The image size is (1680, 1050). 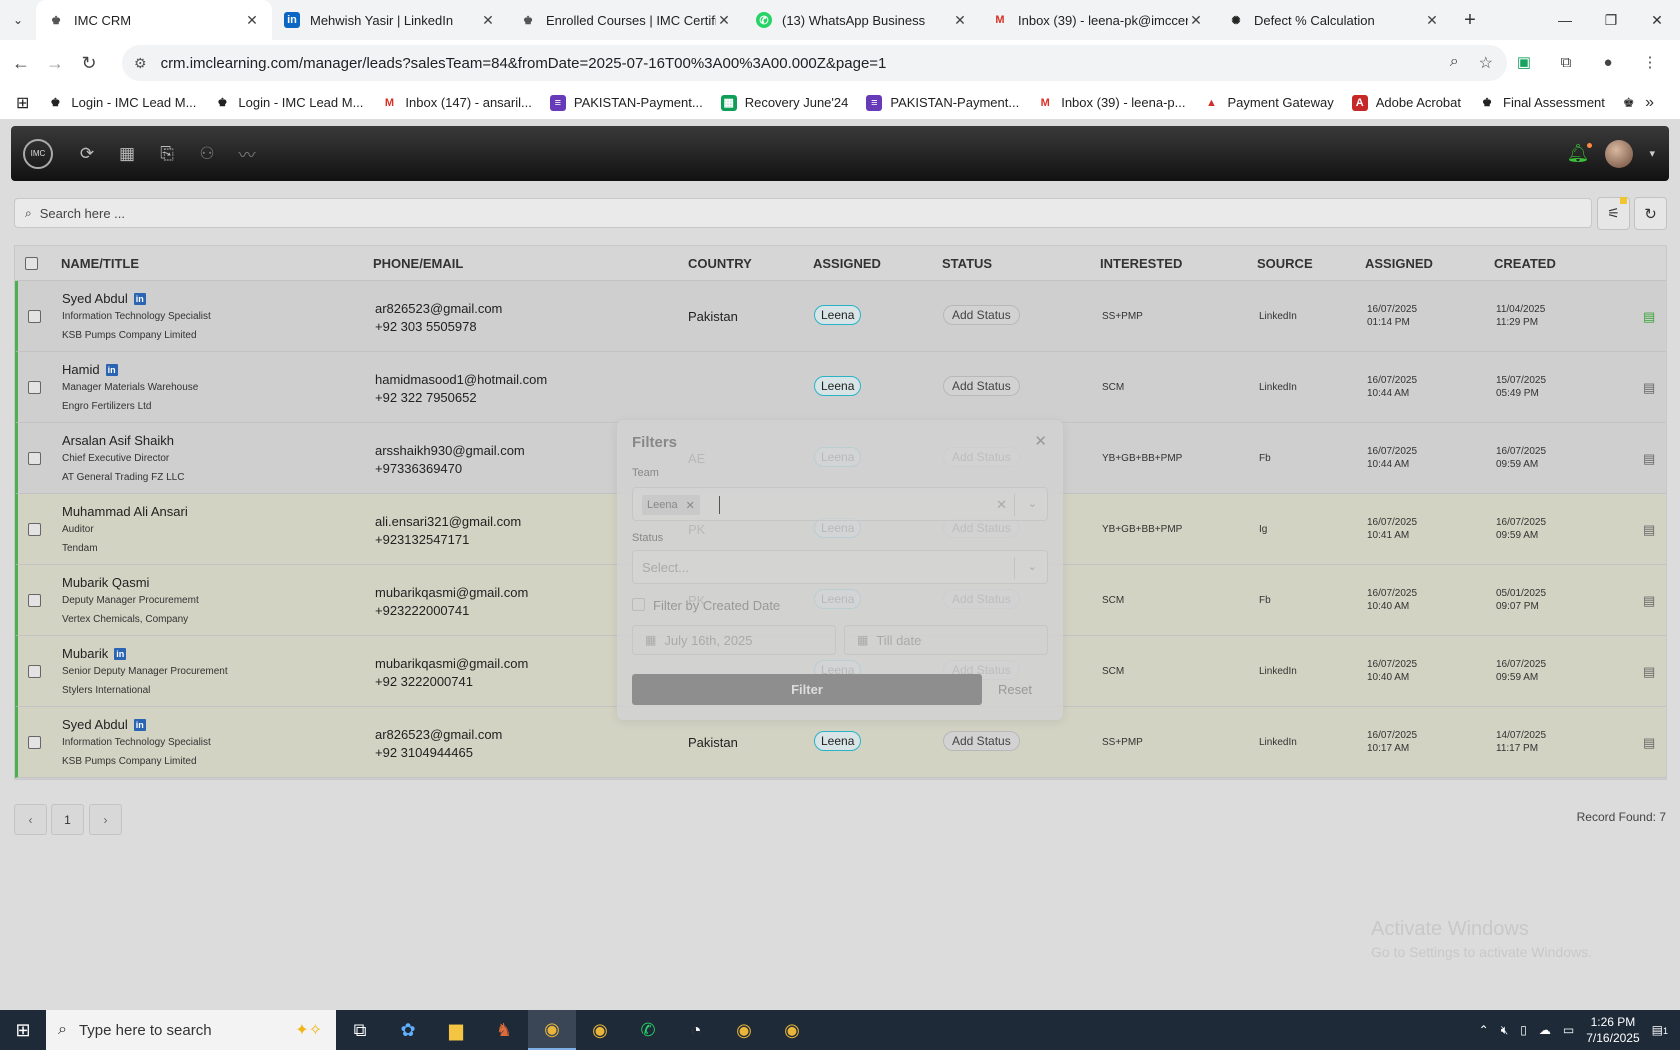 I want to click on menu-dots-icon: ⋮, so click(x=1650, y=62).